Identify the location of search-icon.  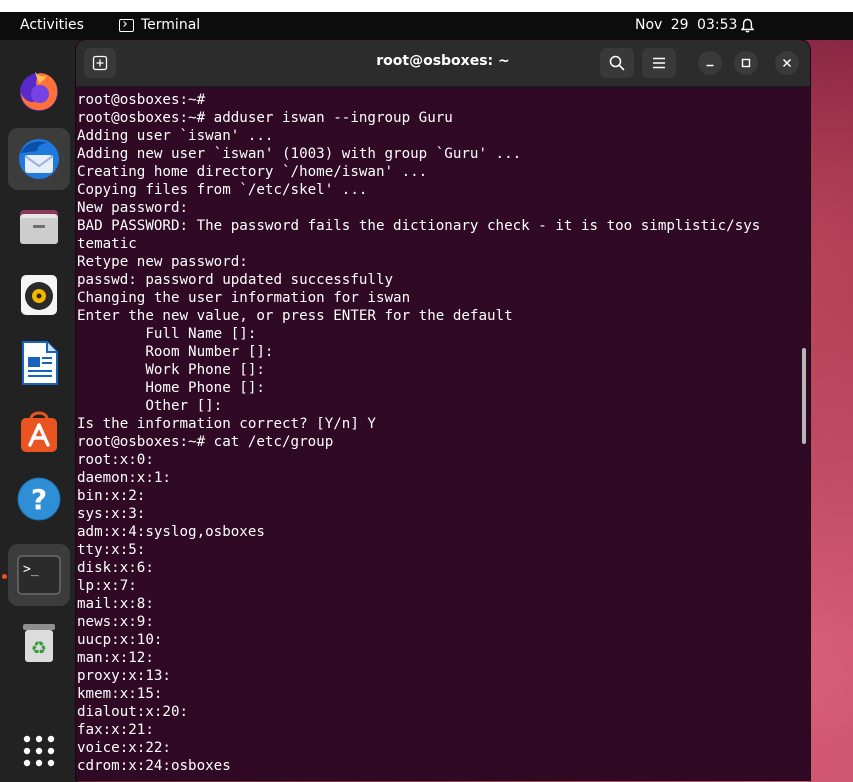
(617, 63).